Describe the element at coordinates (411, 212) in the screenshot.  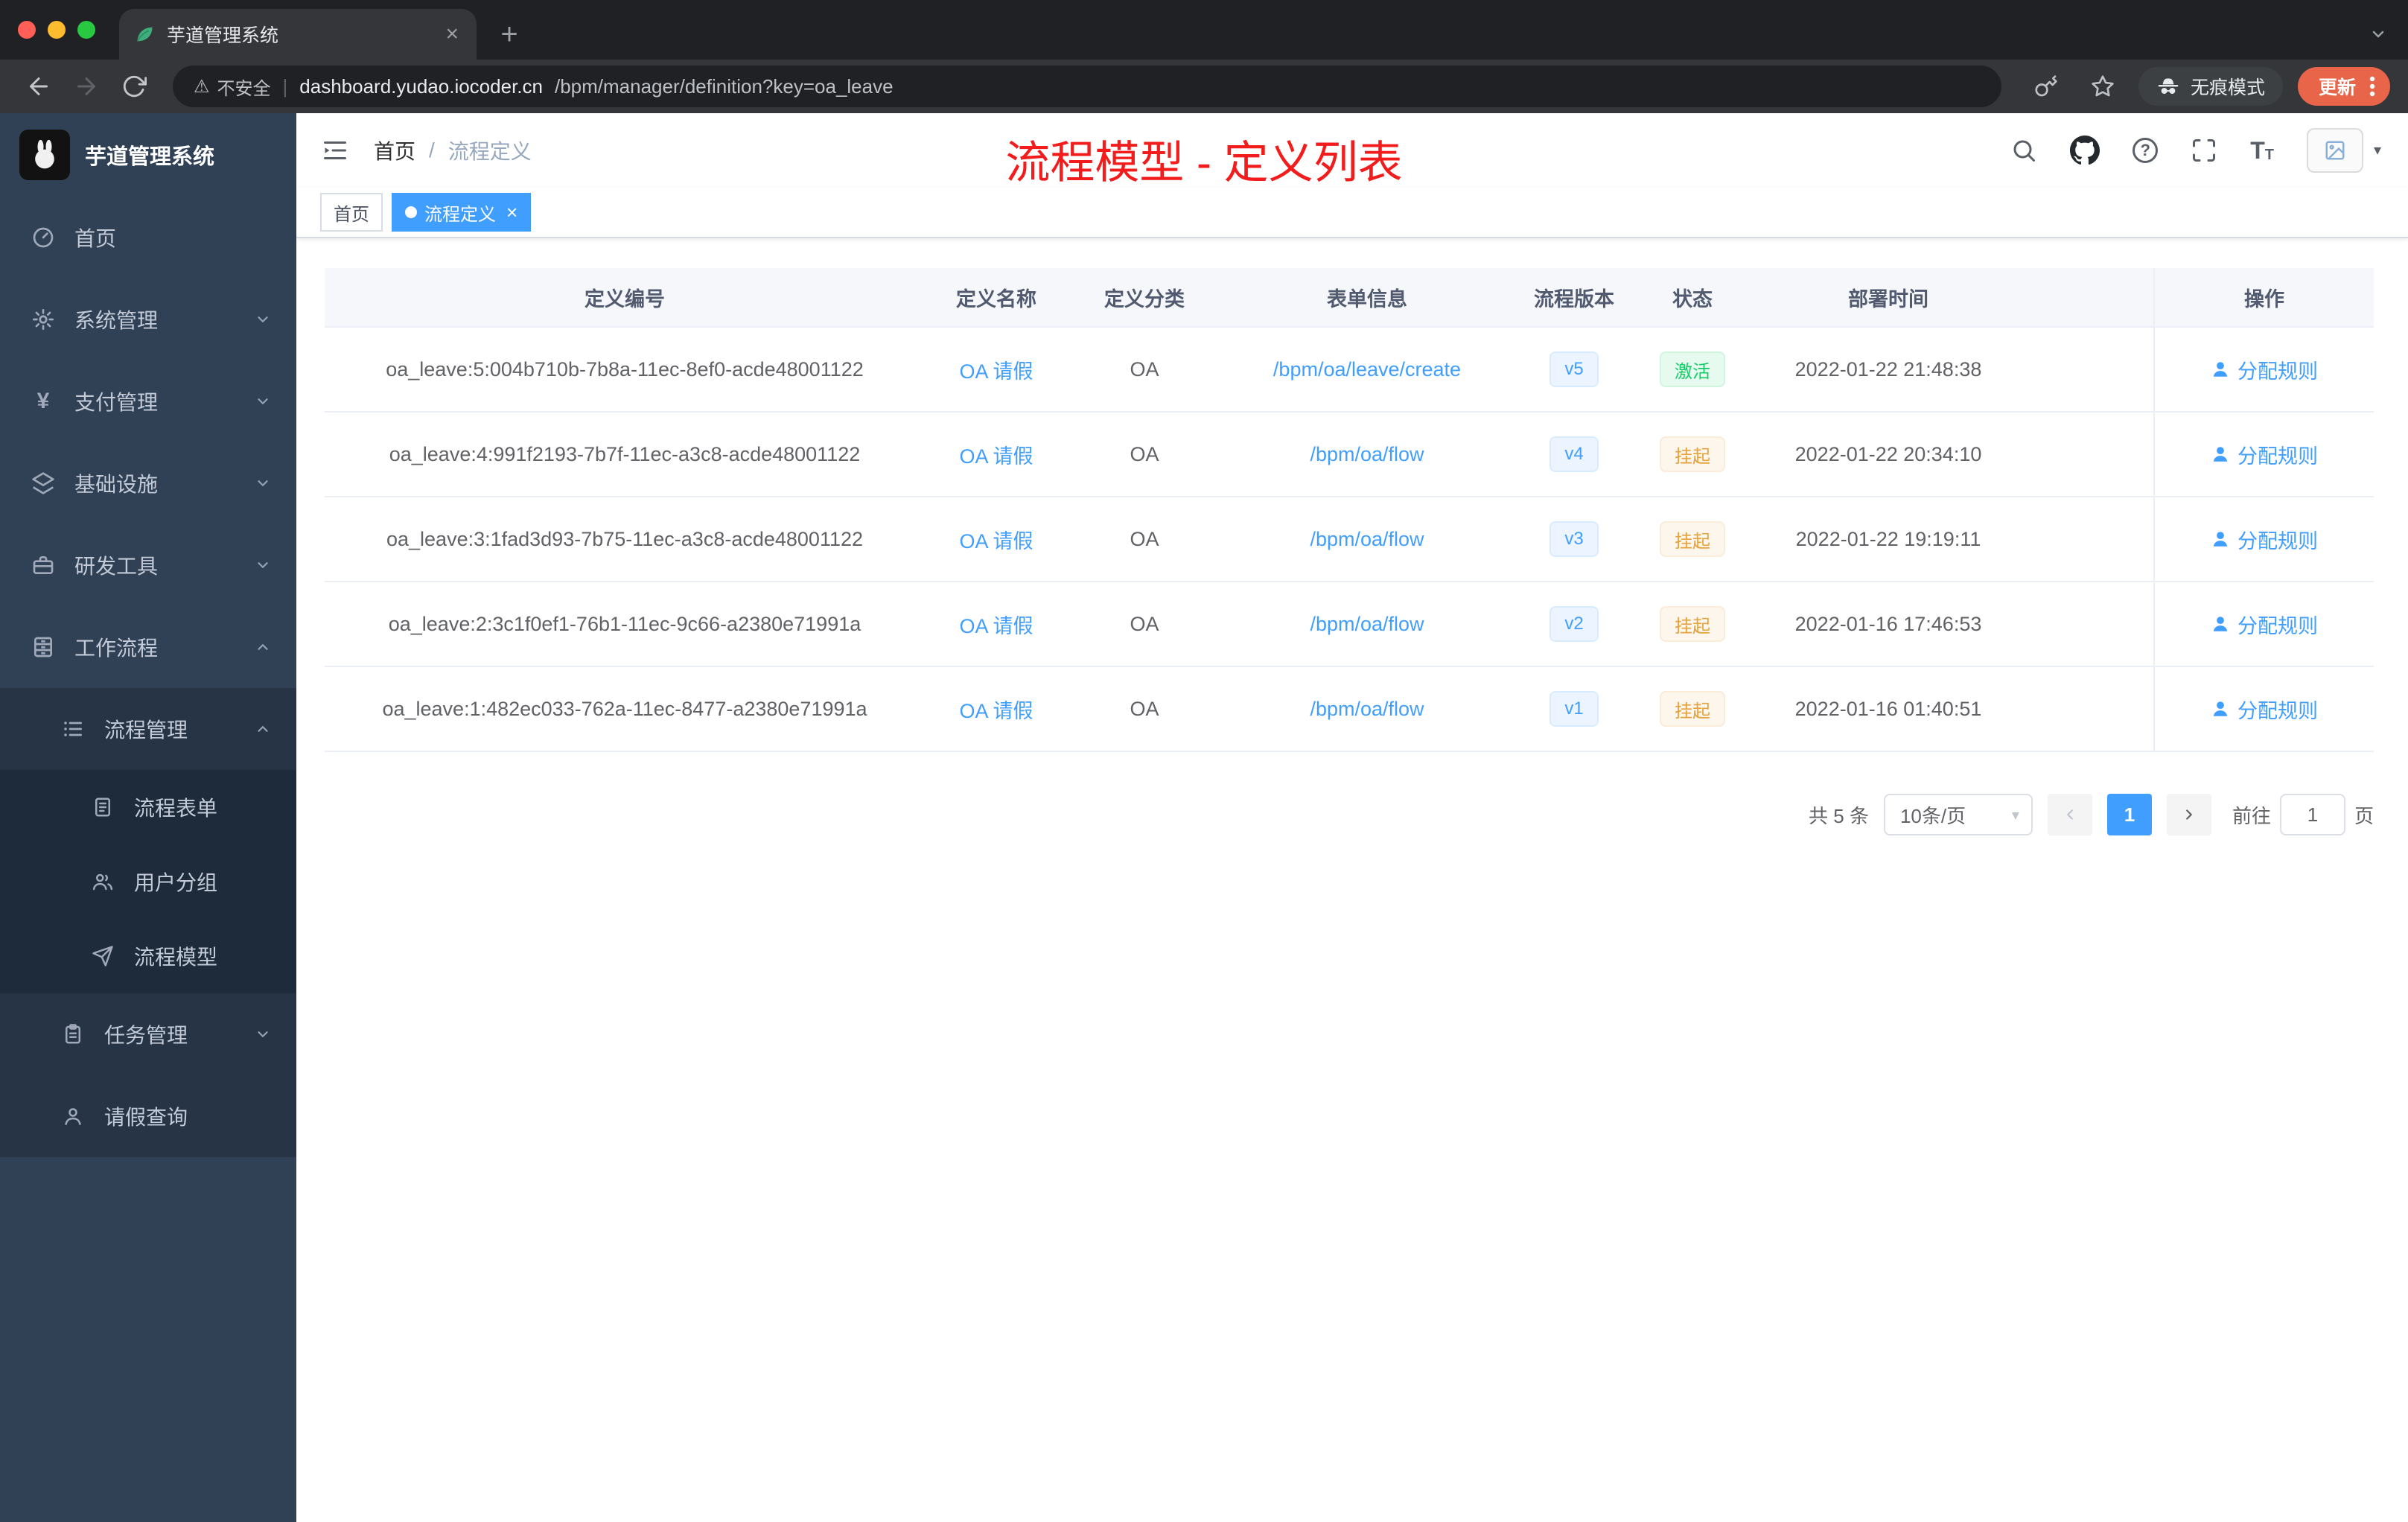
I see `active-dot` at that location.